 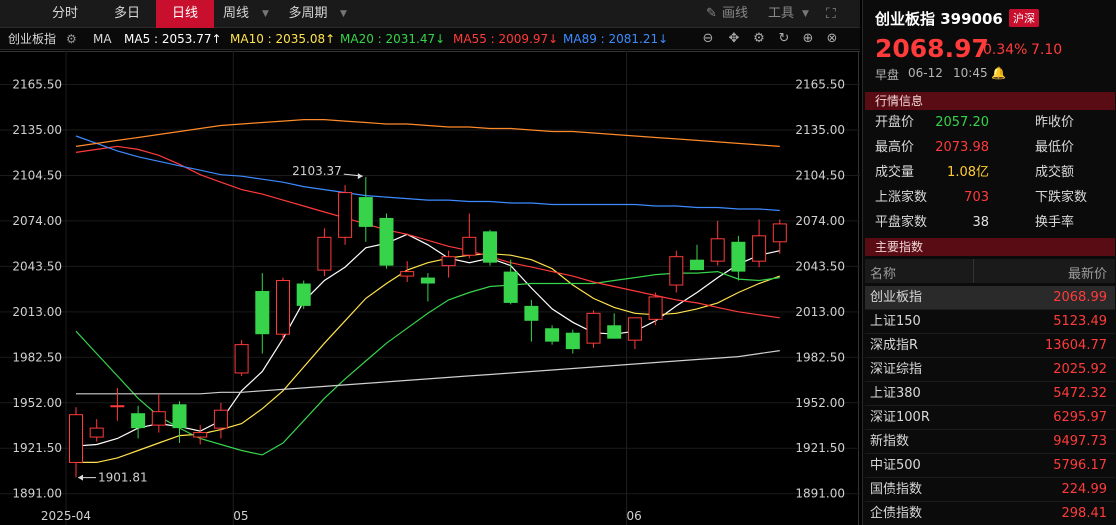 I want to click on index-value: 5796.17, so click(x=1080, y=465).